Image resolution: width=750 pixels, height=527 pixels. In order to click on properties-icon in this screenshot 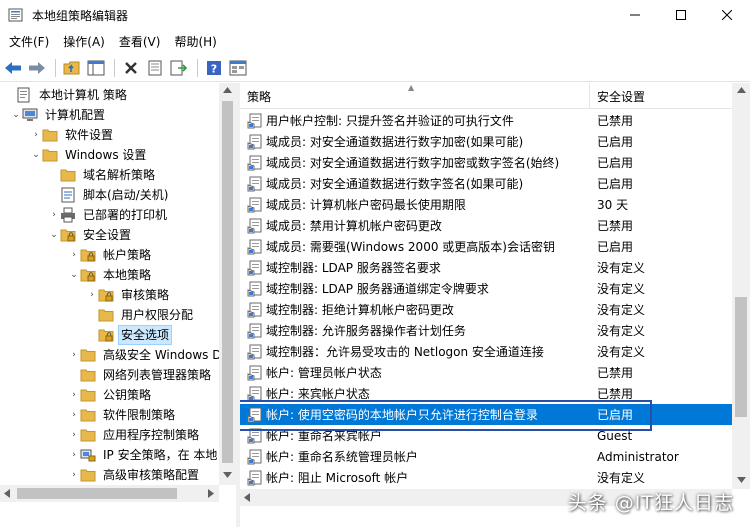, I will do `click(155, 67)`.